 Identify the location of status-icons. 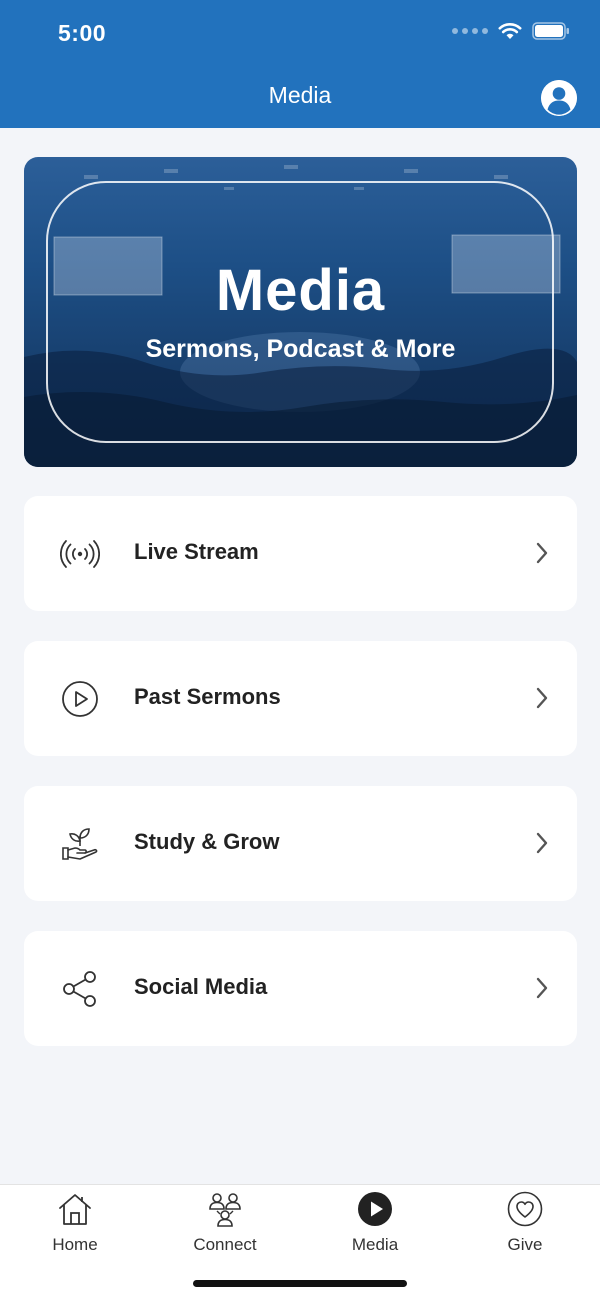
(511, 31).